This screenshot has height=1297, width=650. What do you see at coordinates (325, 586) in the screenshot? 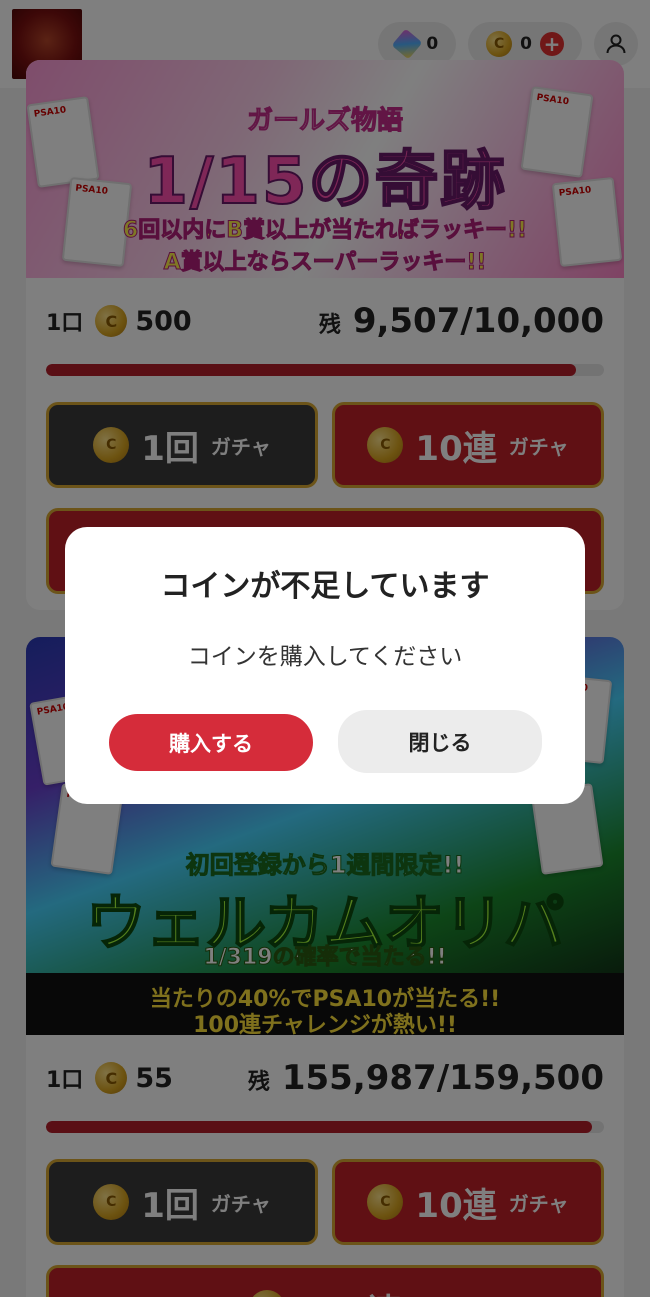
I see `dialog-title: コインが不足しています` at bounding box center [325, 586].